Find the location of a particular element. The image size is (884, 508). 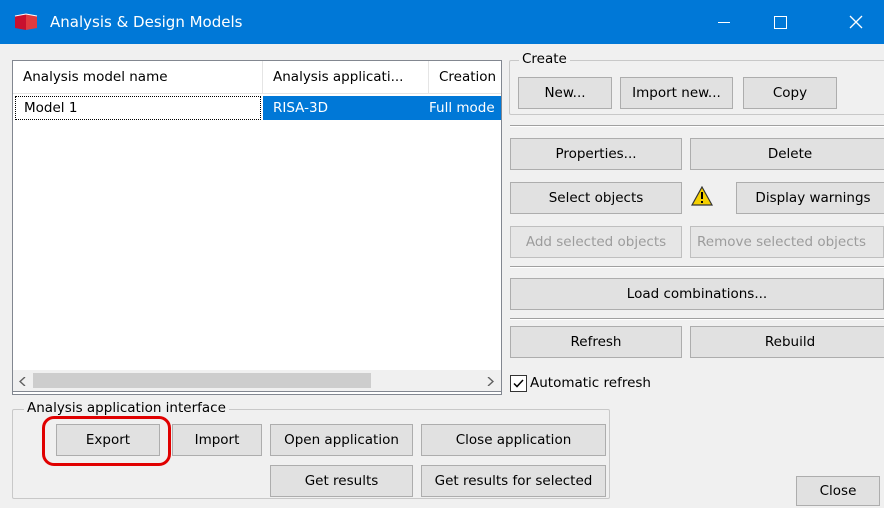

close-window-button is located at coordinates (856, 22).